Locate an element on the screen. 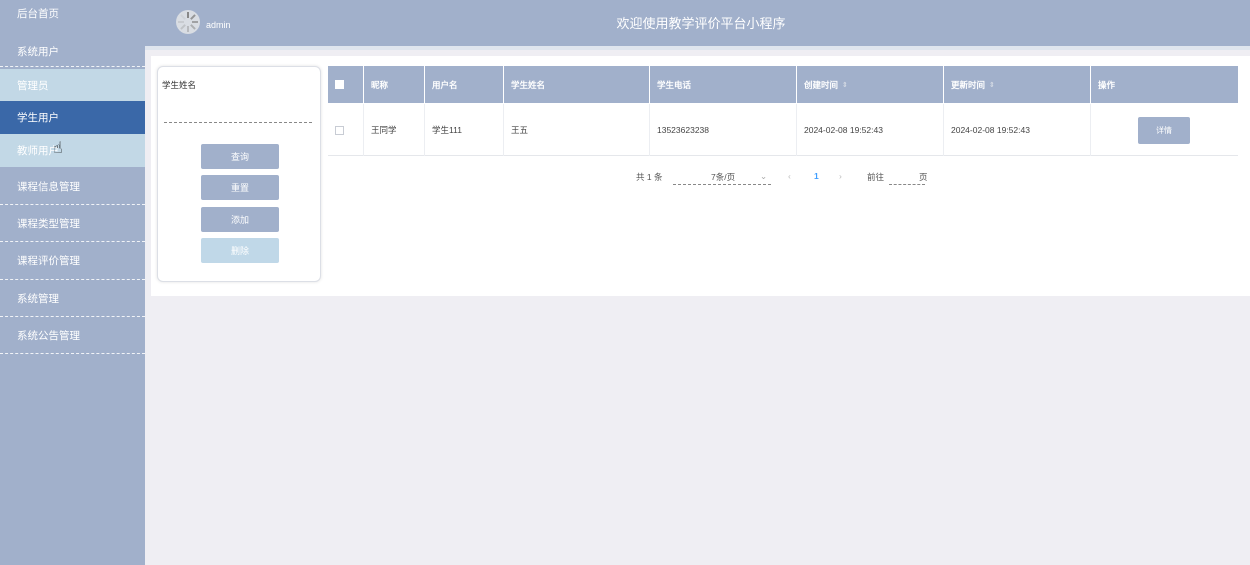 This screenshot has height=565, width=1250. search-label: 学生姓名 is located at coordinates (179, 85).